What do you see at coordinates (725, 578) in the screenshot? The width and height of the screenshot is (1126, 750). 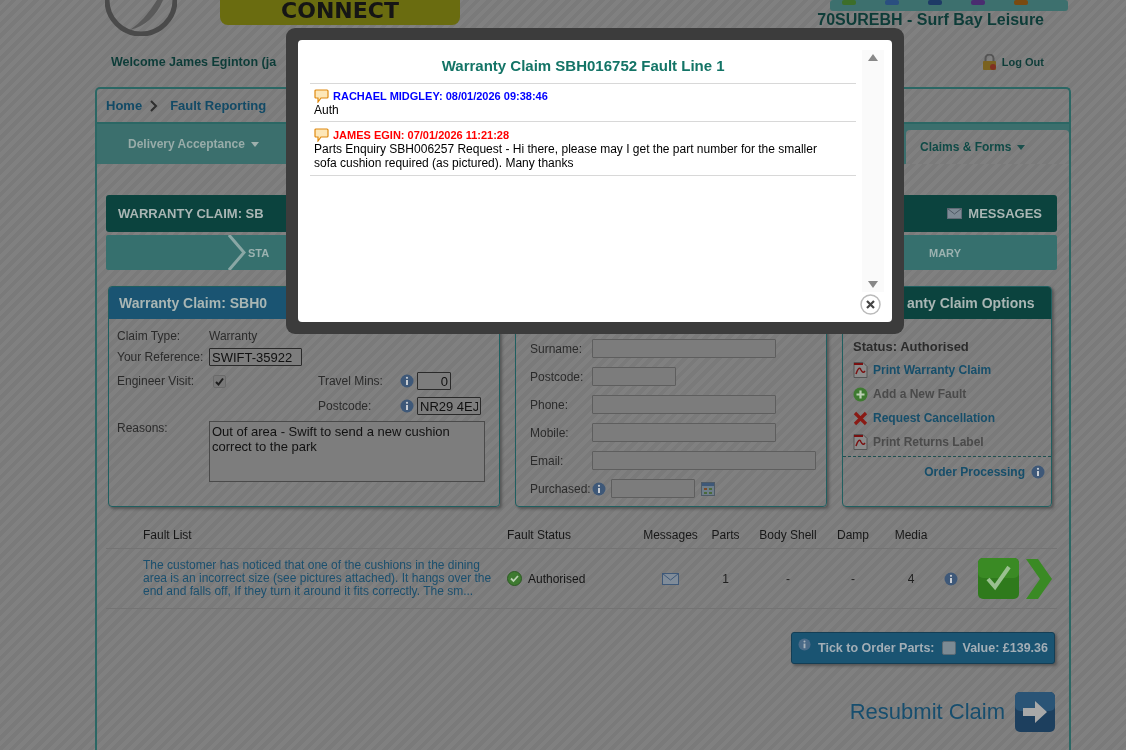 I see `table-cell-text: 1` at bounding box center [725, 578].